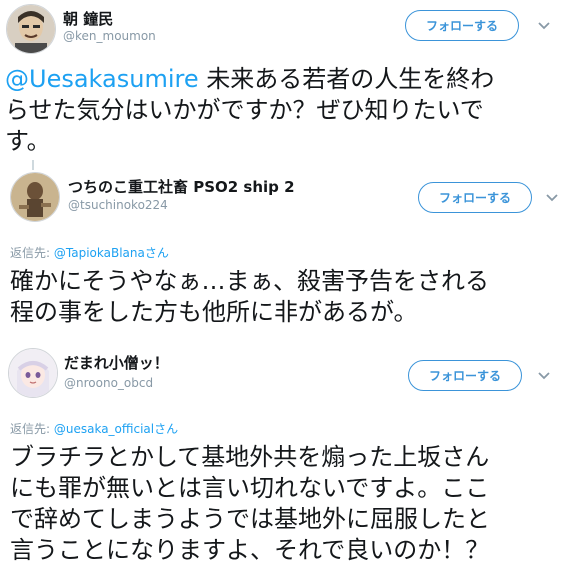  I want to click on avatar-figure-icon, so click(35, 197).